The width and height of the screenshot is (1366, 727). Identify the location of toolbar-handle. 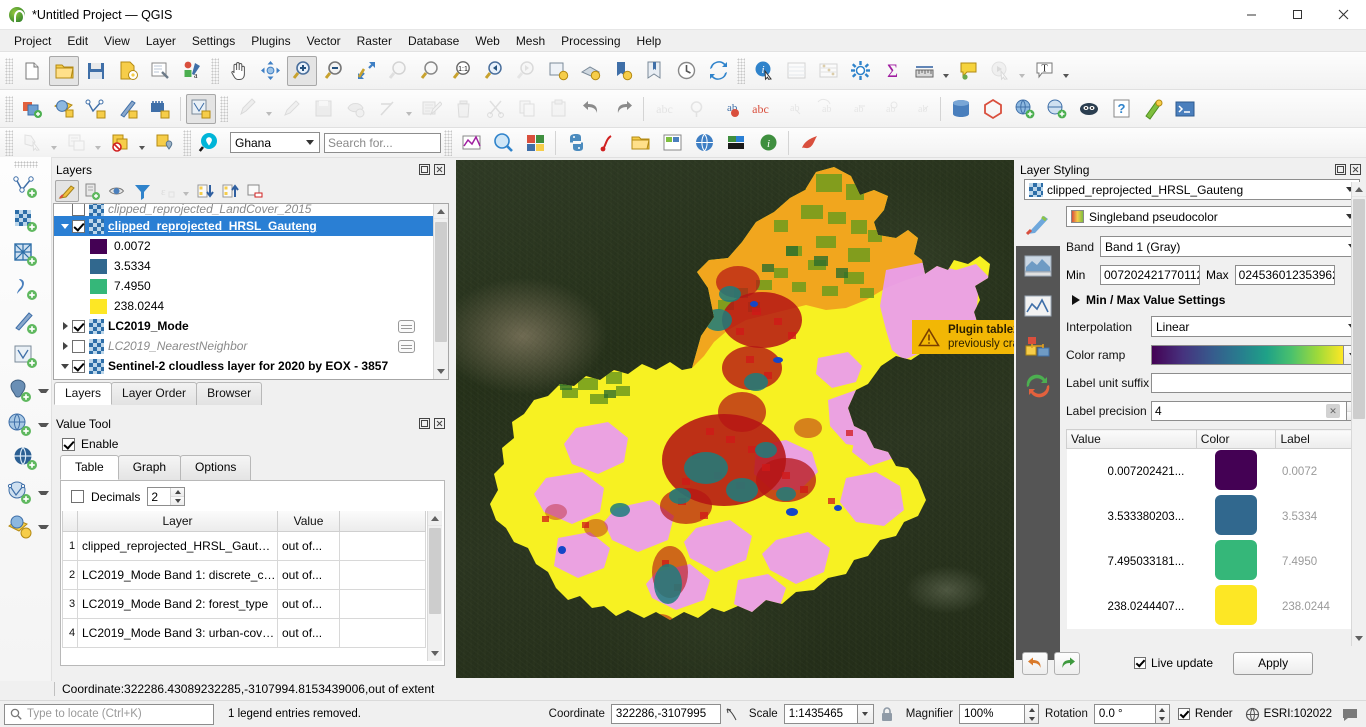
(9, 70).